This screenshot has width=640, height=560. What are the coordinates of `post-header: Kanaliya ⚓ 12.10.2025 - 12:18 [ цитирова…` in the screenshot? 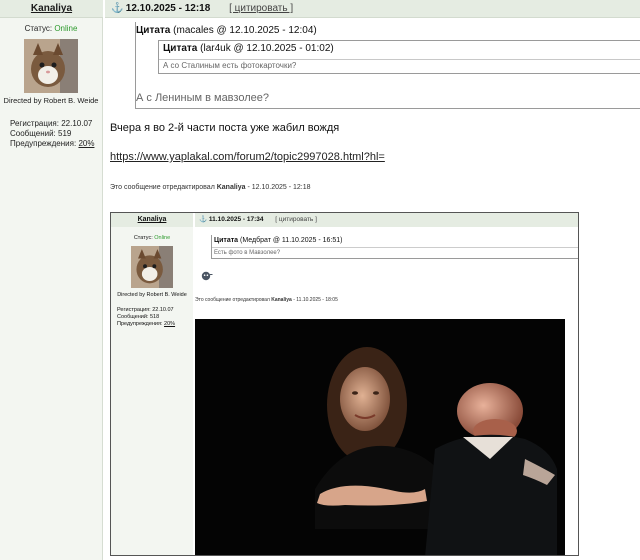 It's located at (320, 9).